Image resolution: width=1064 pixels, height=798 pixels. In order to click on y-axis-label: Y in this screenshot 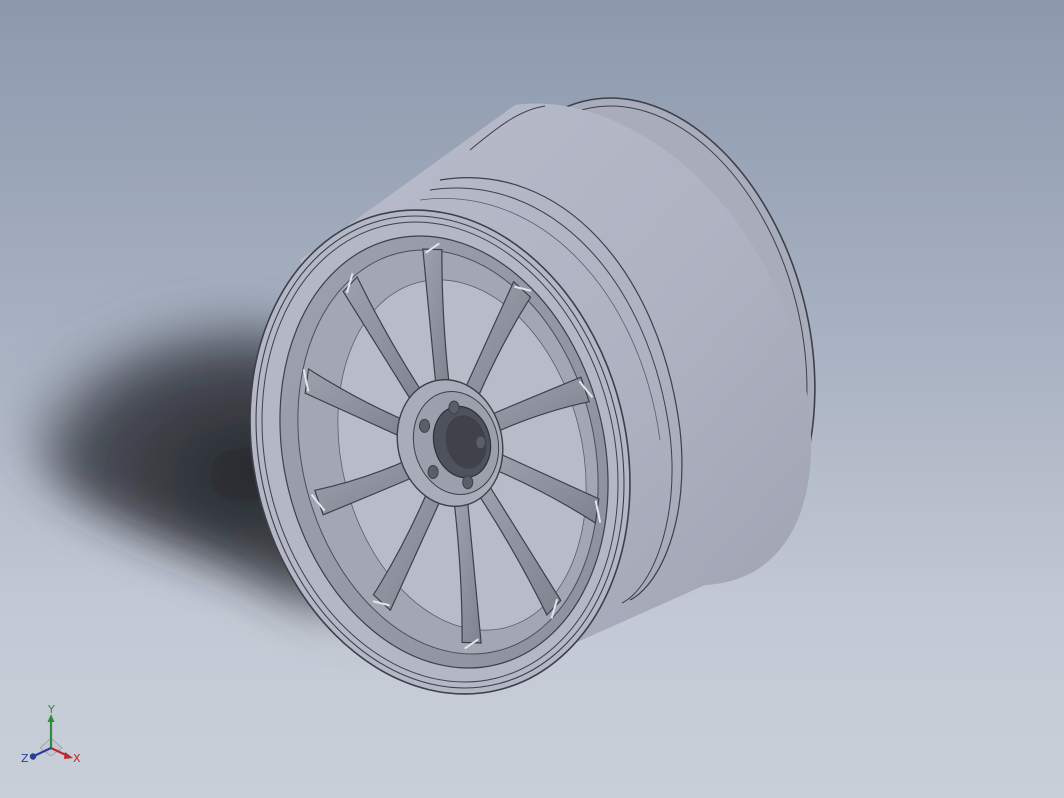, I will do `click(51, 710)`.